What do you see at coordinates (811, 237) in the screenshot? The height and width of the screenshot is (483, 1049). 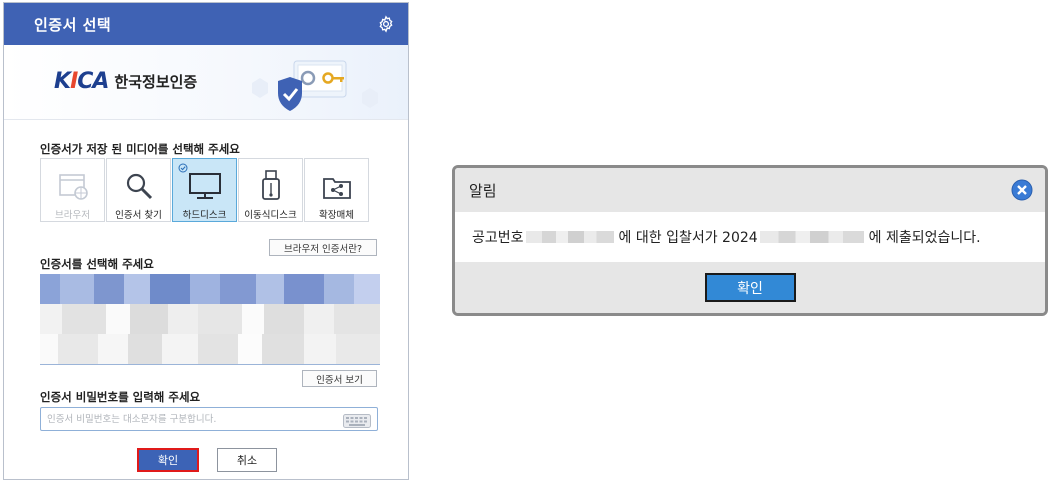 I see `redacted-datetime` at bounding box center [811, 237].